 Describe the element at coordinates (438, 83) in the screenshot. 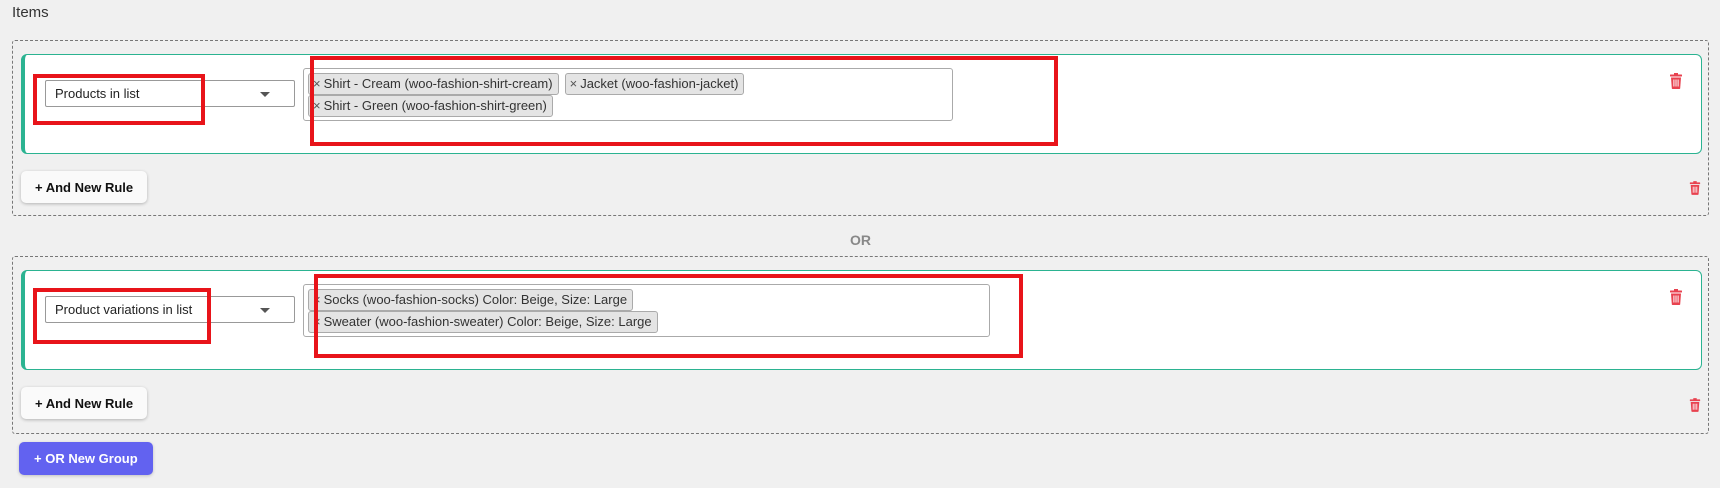

I see `tag-label: Shirt - Cream (woo-fashion-shirt-cream)` at that location.